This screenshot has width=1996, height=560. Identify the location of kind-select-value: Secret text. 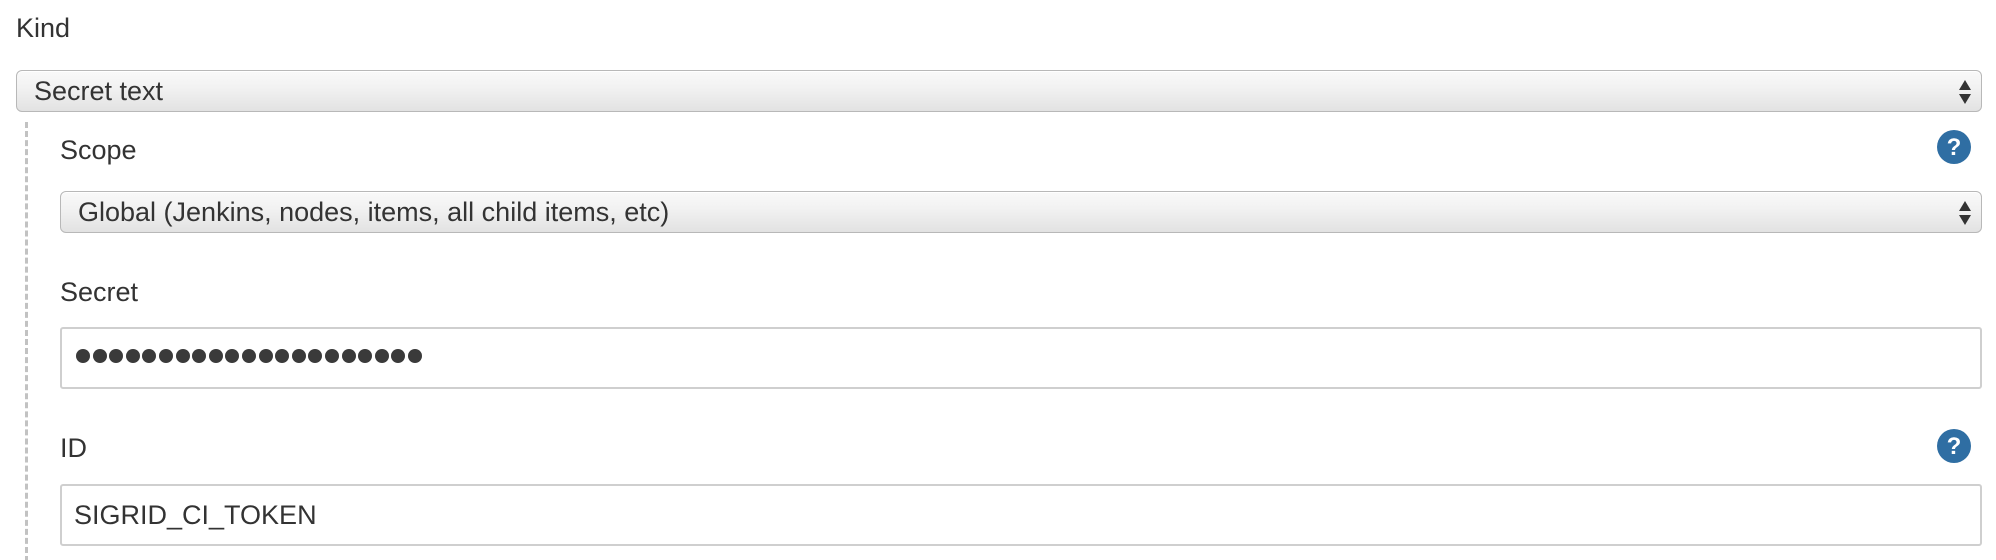
(99, 91).